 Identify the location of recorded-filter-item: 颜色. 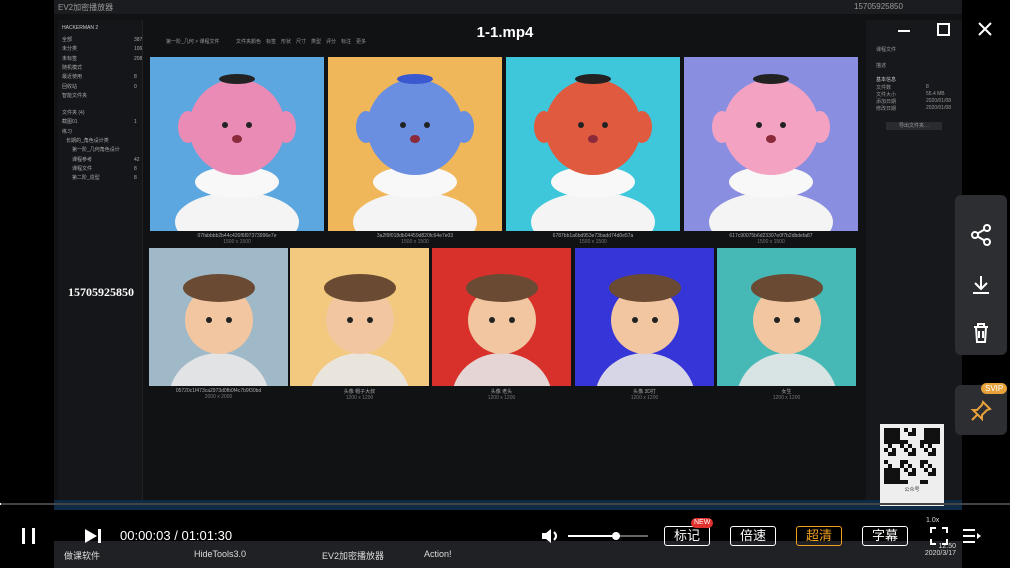
(256, 42).